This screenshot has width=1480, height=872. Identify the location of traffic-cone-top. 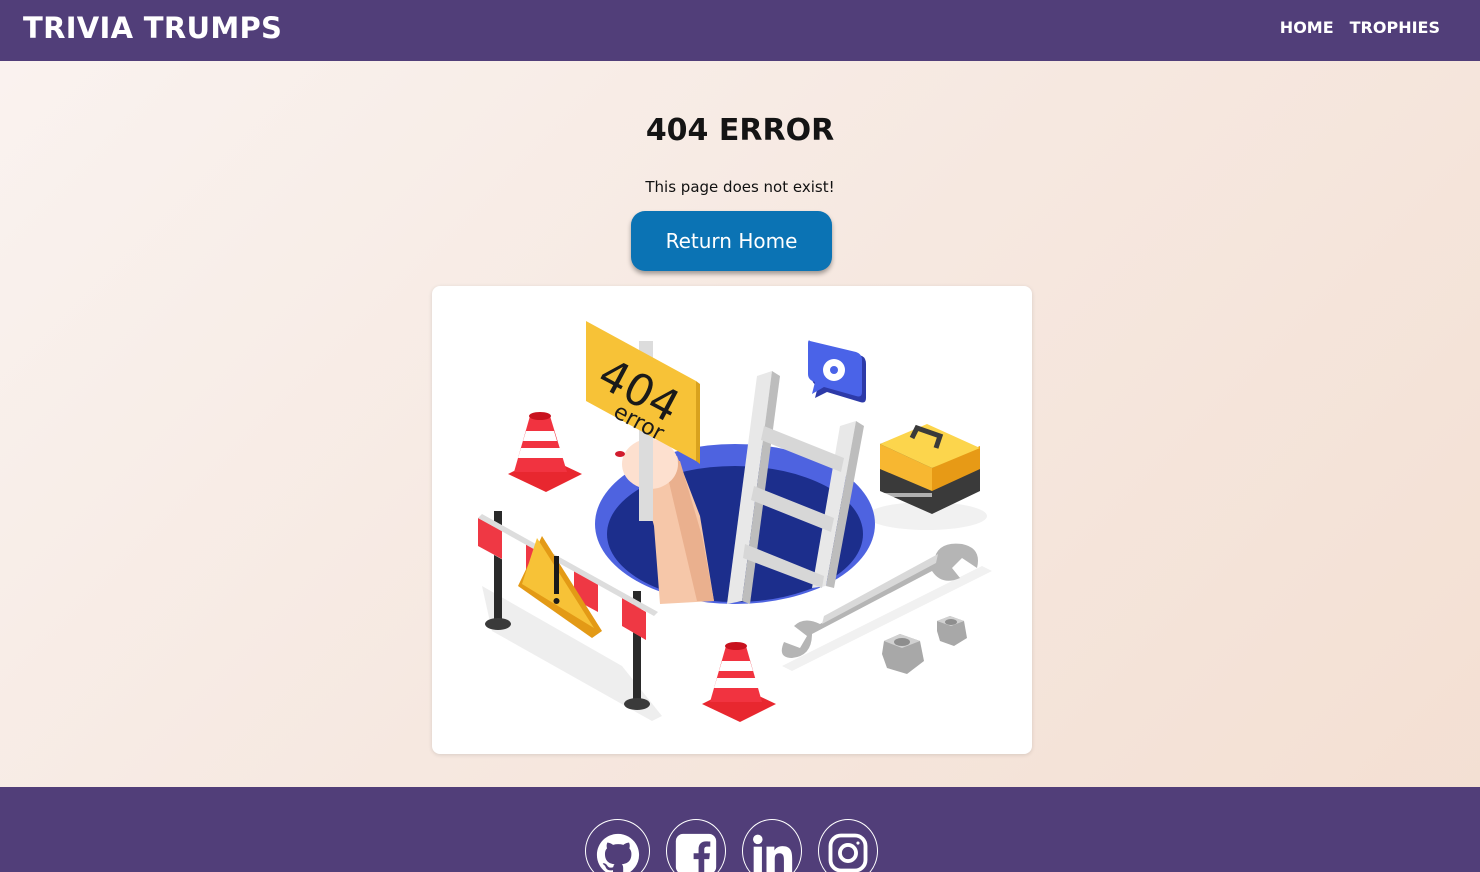
(545, 452).